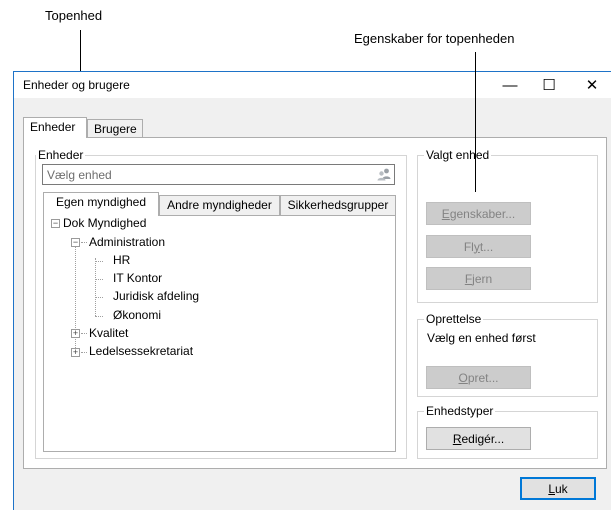  I want to click on creation-group-label: Oprettelse, so click(454, 319).